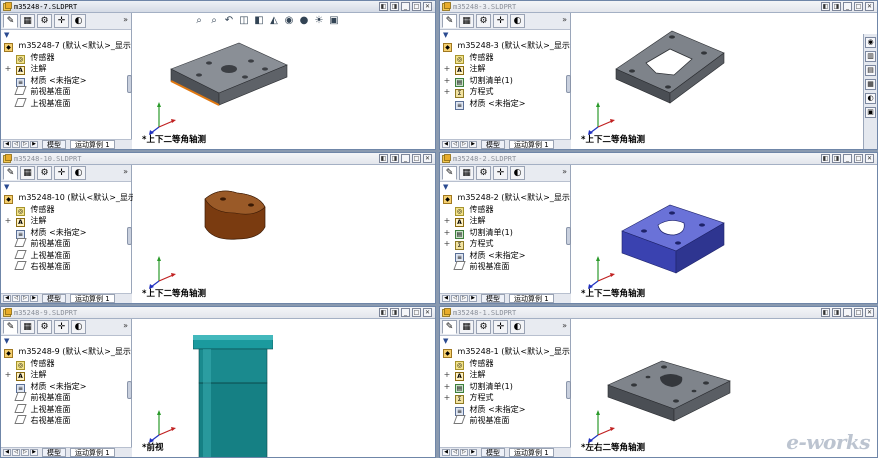  What do you see at coordinates (506, 352) in the screenshot?
I see `tree-root-part: ◆ m35248-1 (默认<默认>_显示` at bounding box center [506, 352].